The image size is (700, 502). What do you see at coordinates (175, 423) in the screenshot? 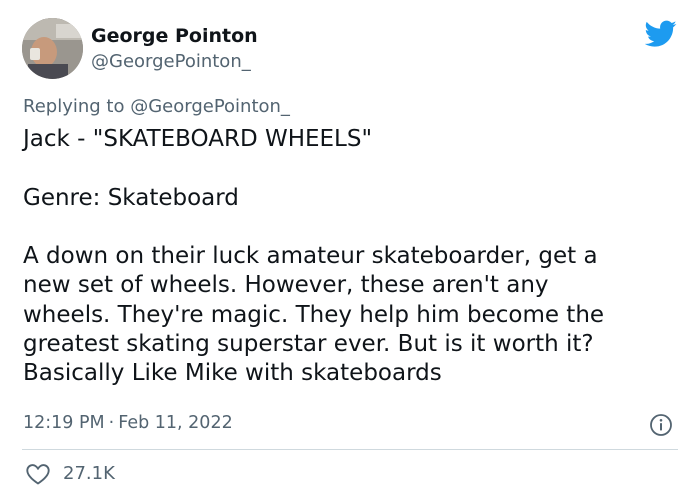
I see `tweet-date: Feb 11, 2022` at bounding box center [175, 423].